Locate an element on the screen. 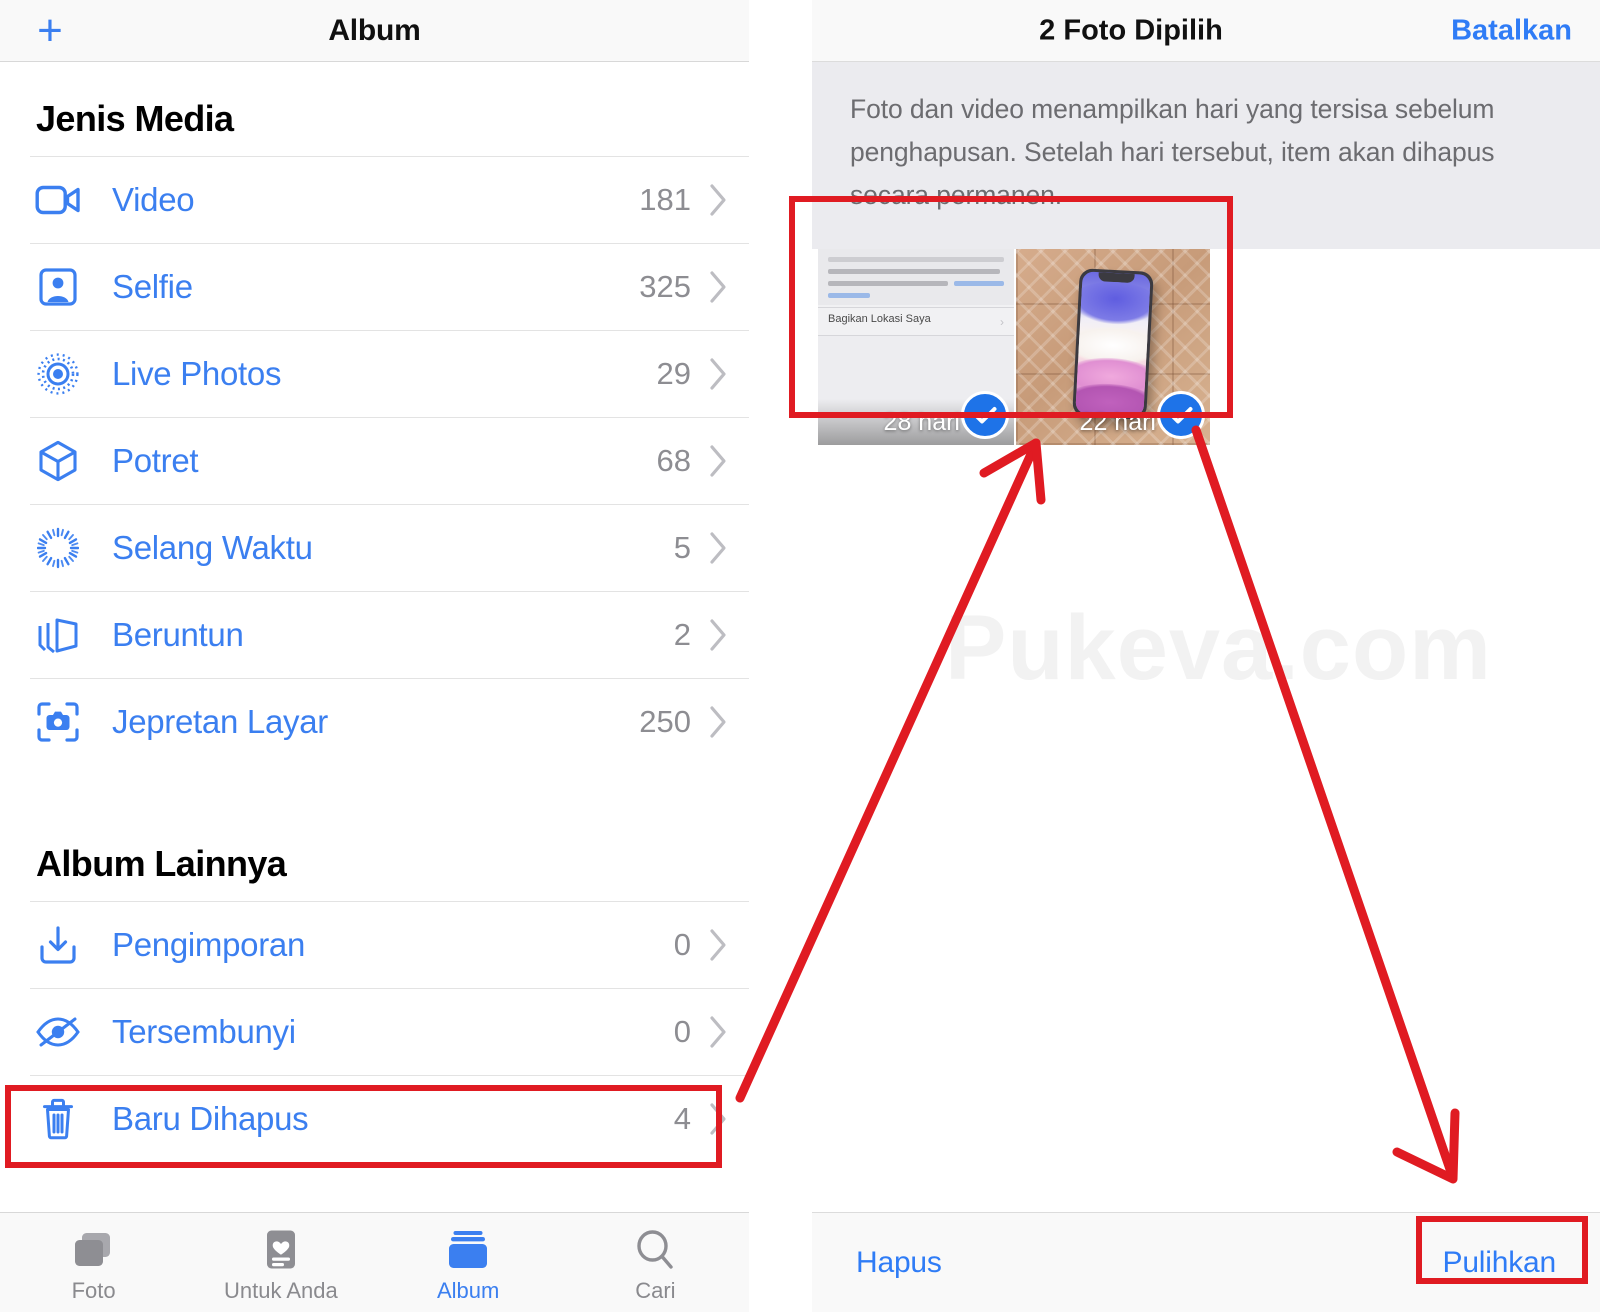  list-item-label: Beruntun is located at coordinates (178, 634).